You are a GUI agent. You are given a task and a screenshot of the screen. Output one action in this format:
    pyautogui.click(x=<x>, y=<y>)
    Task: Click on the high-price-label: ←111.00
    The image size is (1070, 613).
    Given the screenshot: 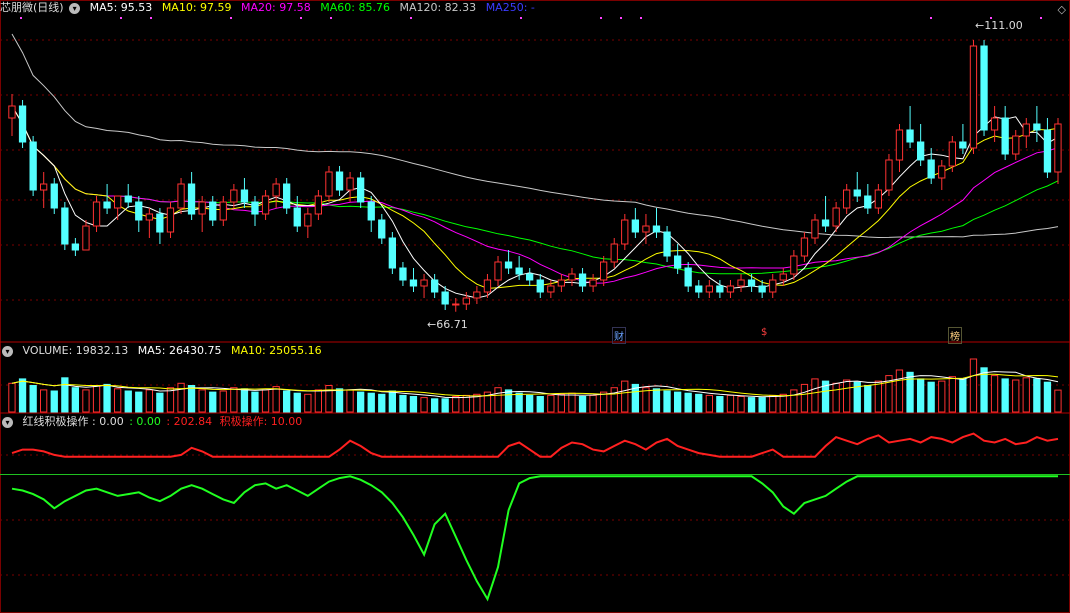 What is the action you would take?
    pyautogui.click(x=999, y=25)
    